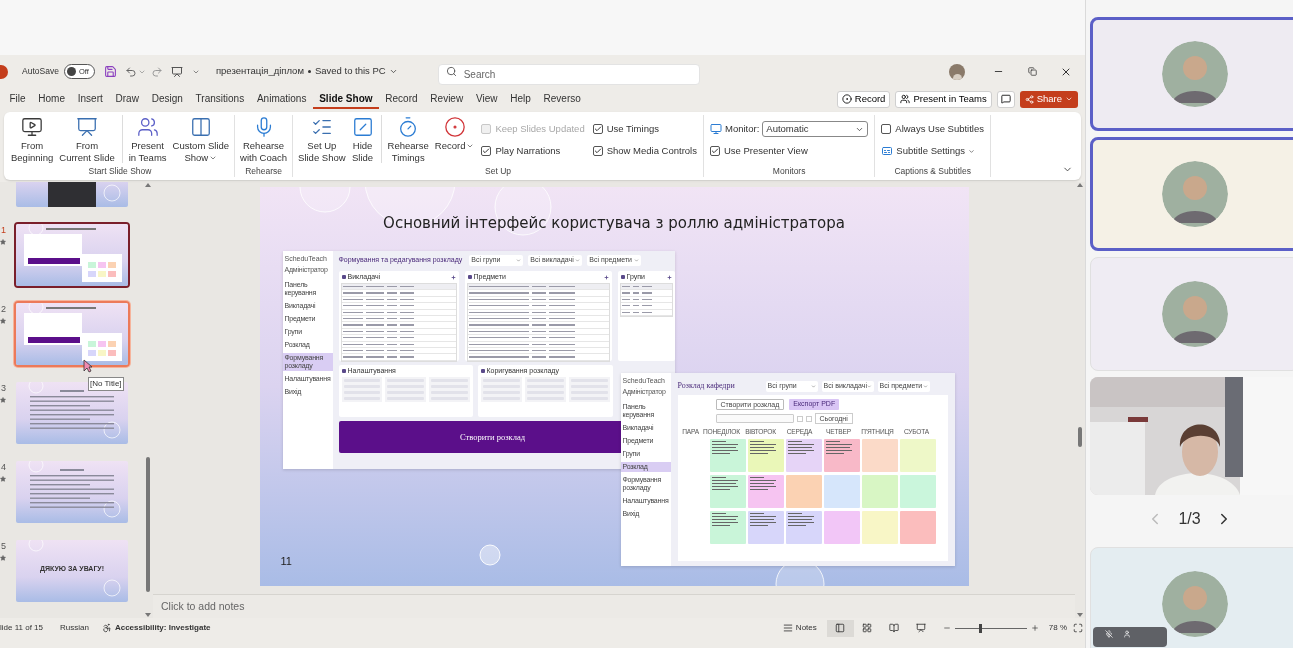 The width and height of the screenshot is (1293, 648). I want to click on transition-star-icon, so click(3, 242).